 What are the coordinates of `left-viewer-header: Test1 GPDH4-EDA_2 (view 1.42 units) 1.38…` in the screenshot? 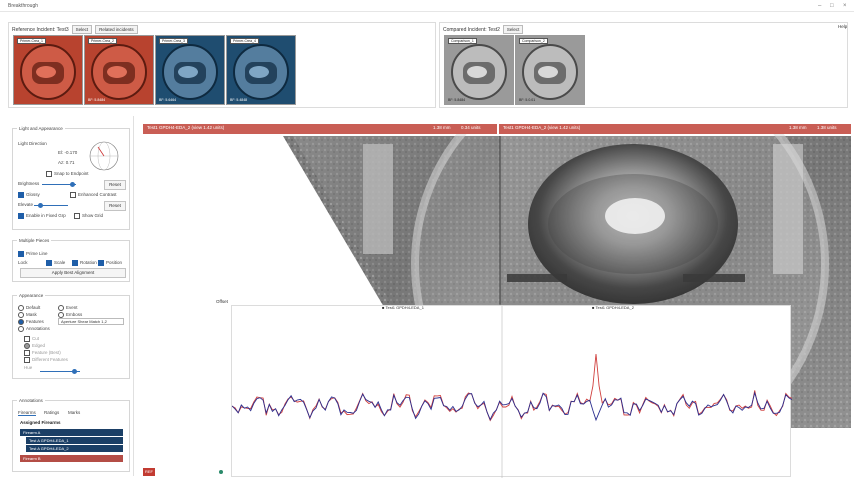 It's located at (320, 129).